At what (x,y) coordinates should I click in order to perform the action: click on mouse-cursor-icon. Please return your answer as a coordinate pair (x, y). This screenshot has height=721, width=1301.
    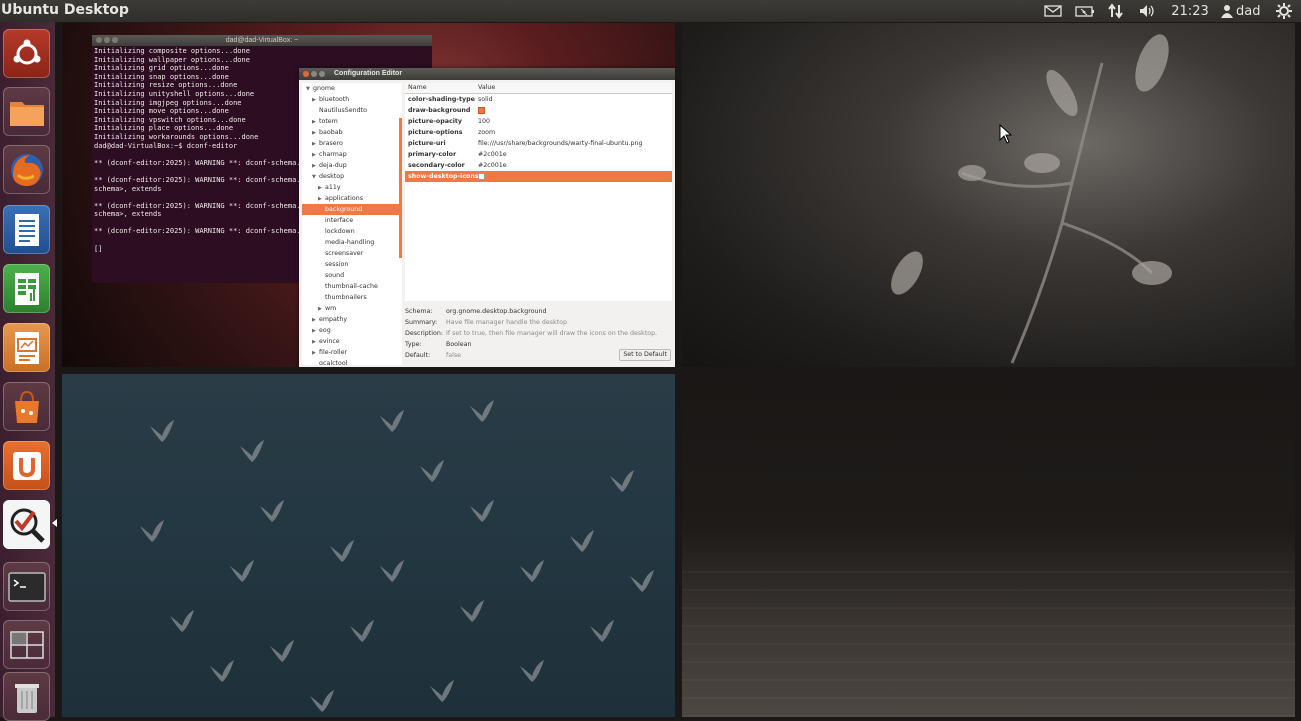
    Looking at the image, I should click on (1006, 134).